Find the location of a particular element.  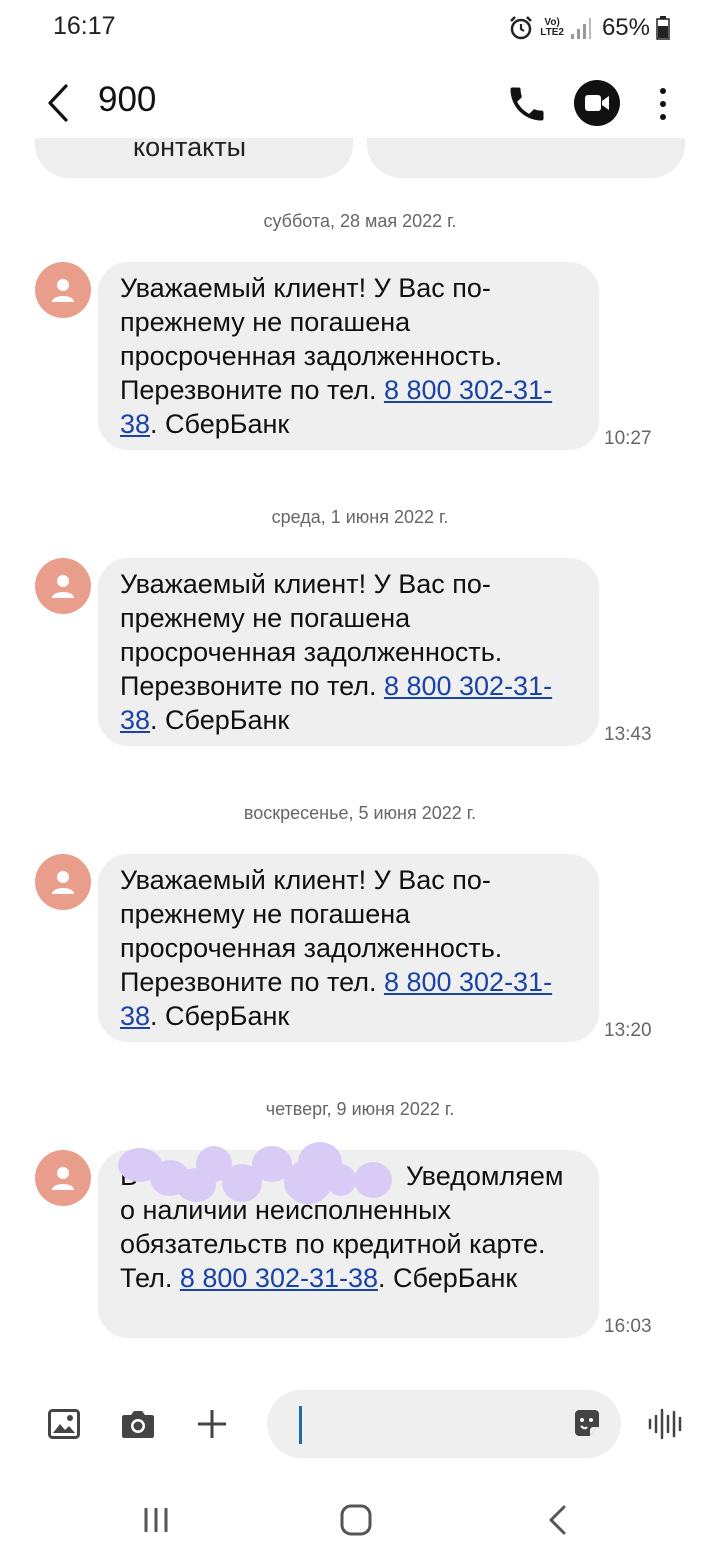

message-time: 13:43 is located at coordinates (628, 734).